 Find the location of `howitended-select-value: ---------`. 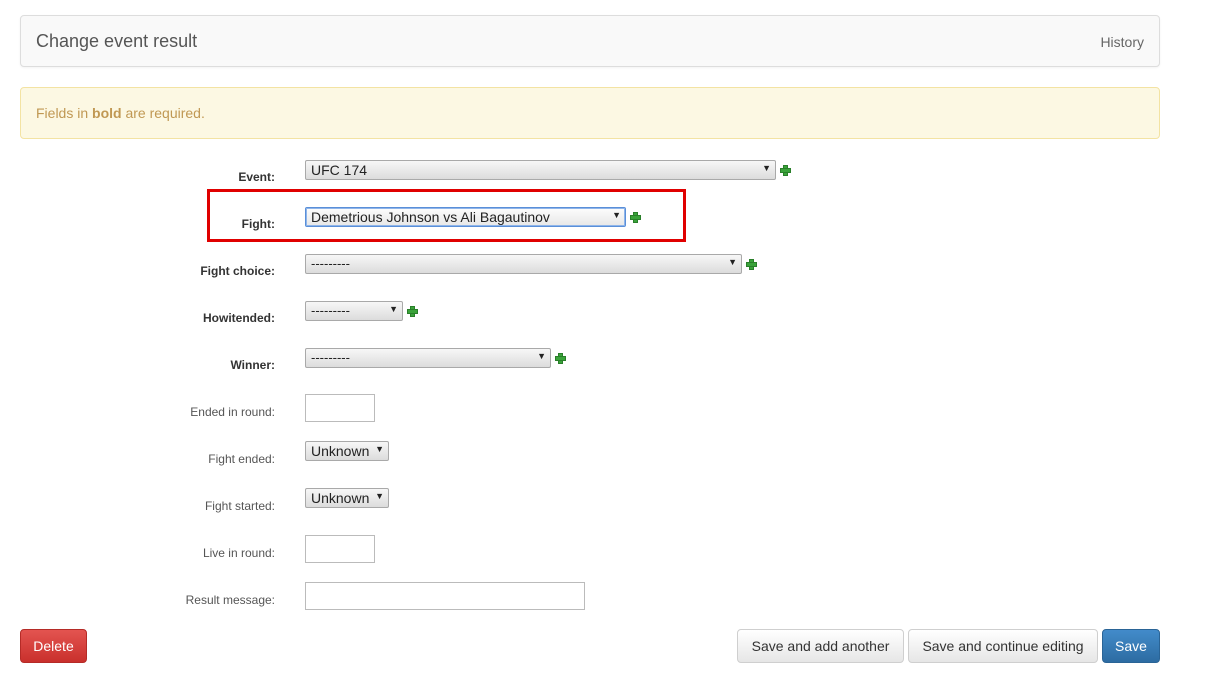

howitended-select-value: --------- is located at coordinates (330, 310).